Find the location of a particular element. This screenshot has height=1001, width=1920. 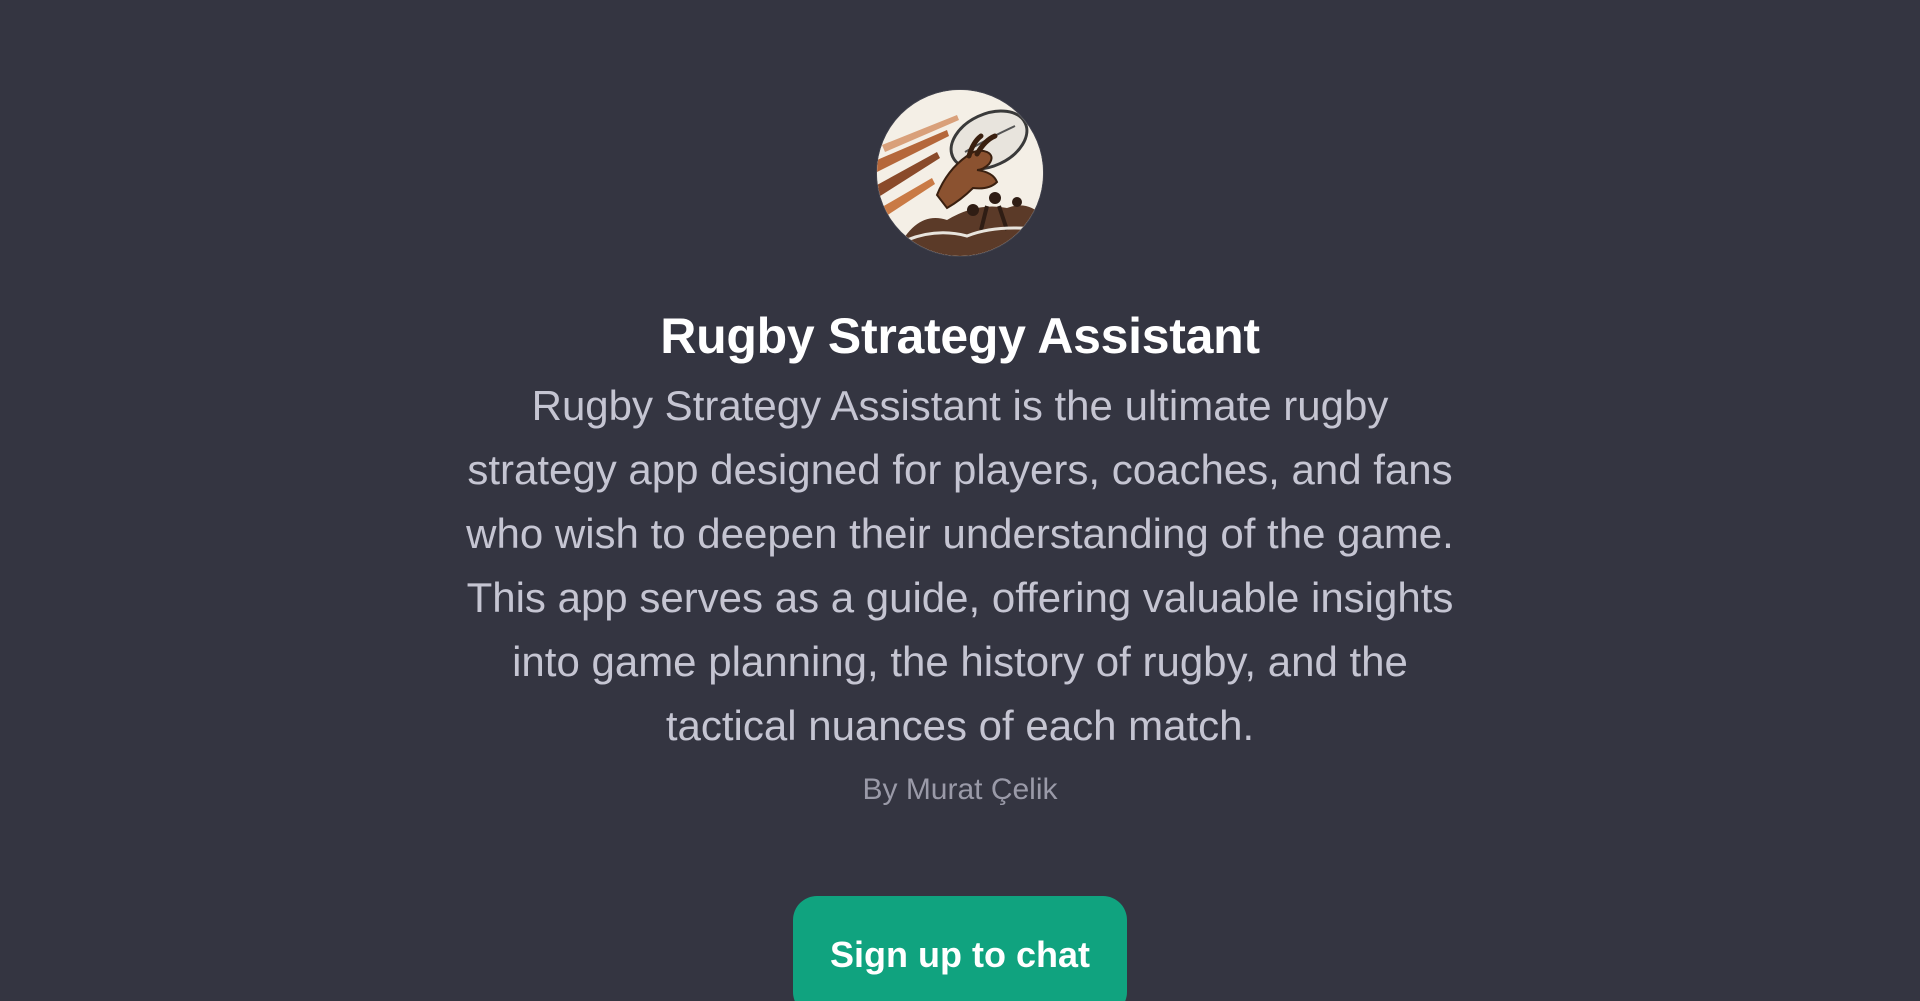

rugby-ball-hand-illustration-icon is located at coordinates (960, 173).